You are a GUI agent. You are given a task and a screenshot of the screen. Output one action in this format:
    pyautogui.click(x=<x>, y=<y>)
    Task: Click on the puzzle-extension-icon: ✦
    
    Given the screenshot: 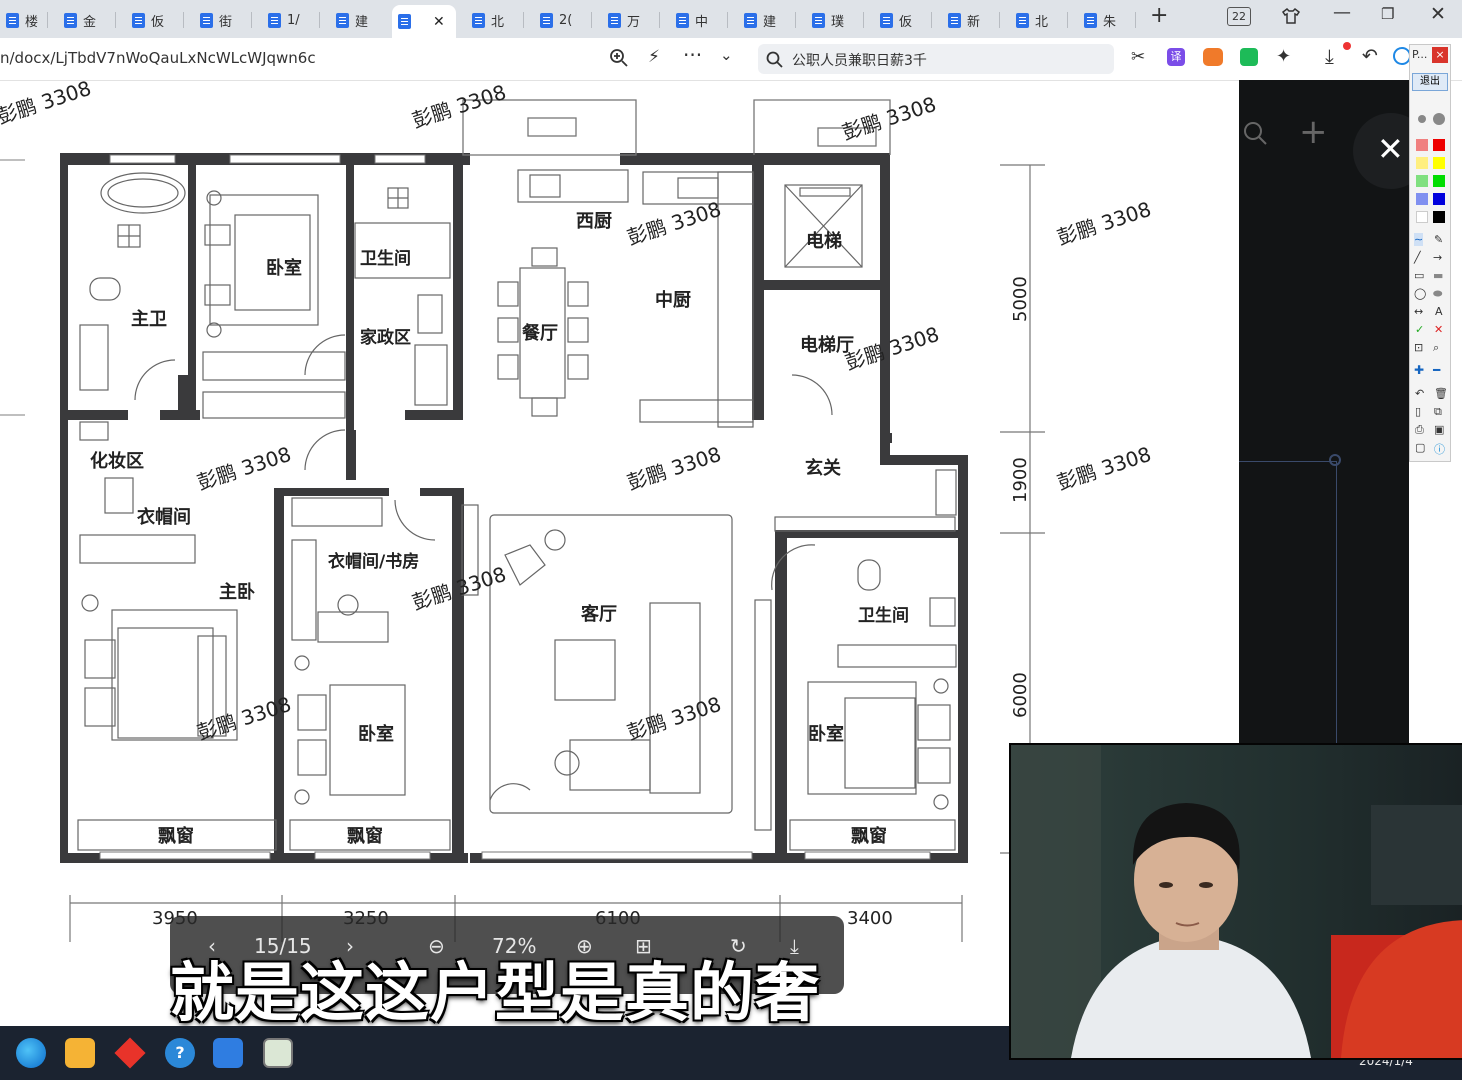 What is the action you would take?
    pyautogui.click(x=1283, y=56)
    